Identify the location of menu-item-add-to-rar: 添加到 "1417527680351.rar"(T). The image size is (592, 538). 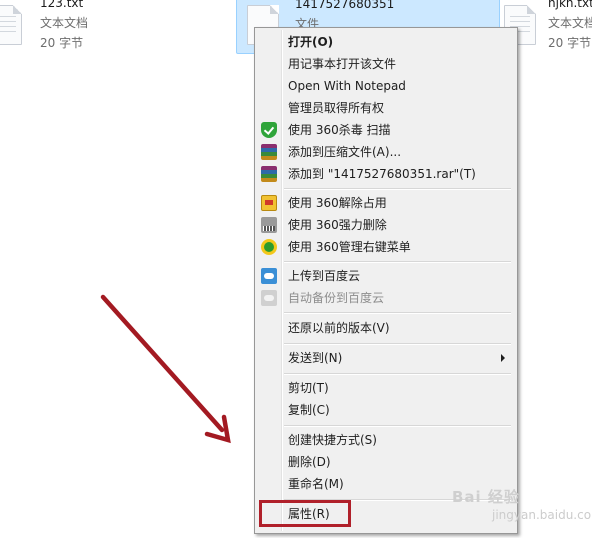
(385, 174).